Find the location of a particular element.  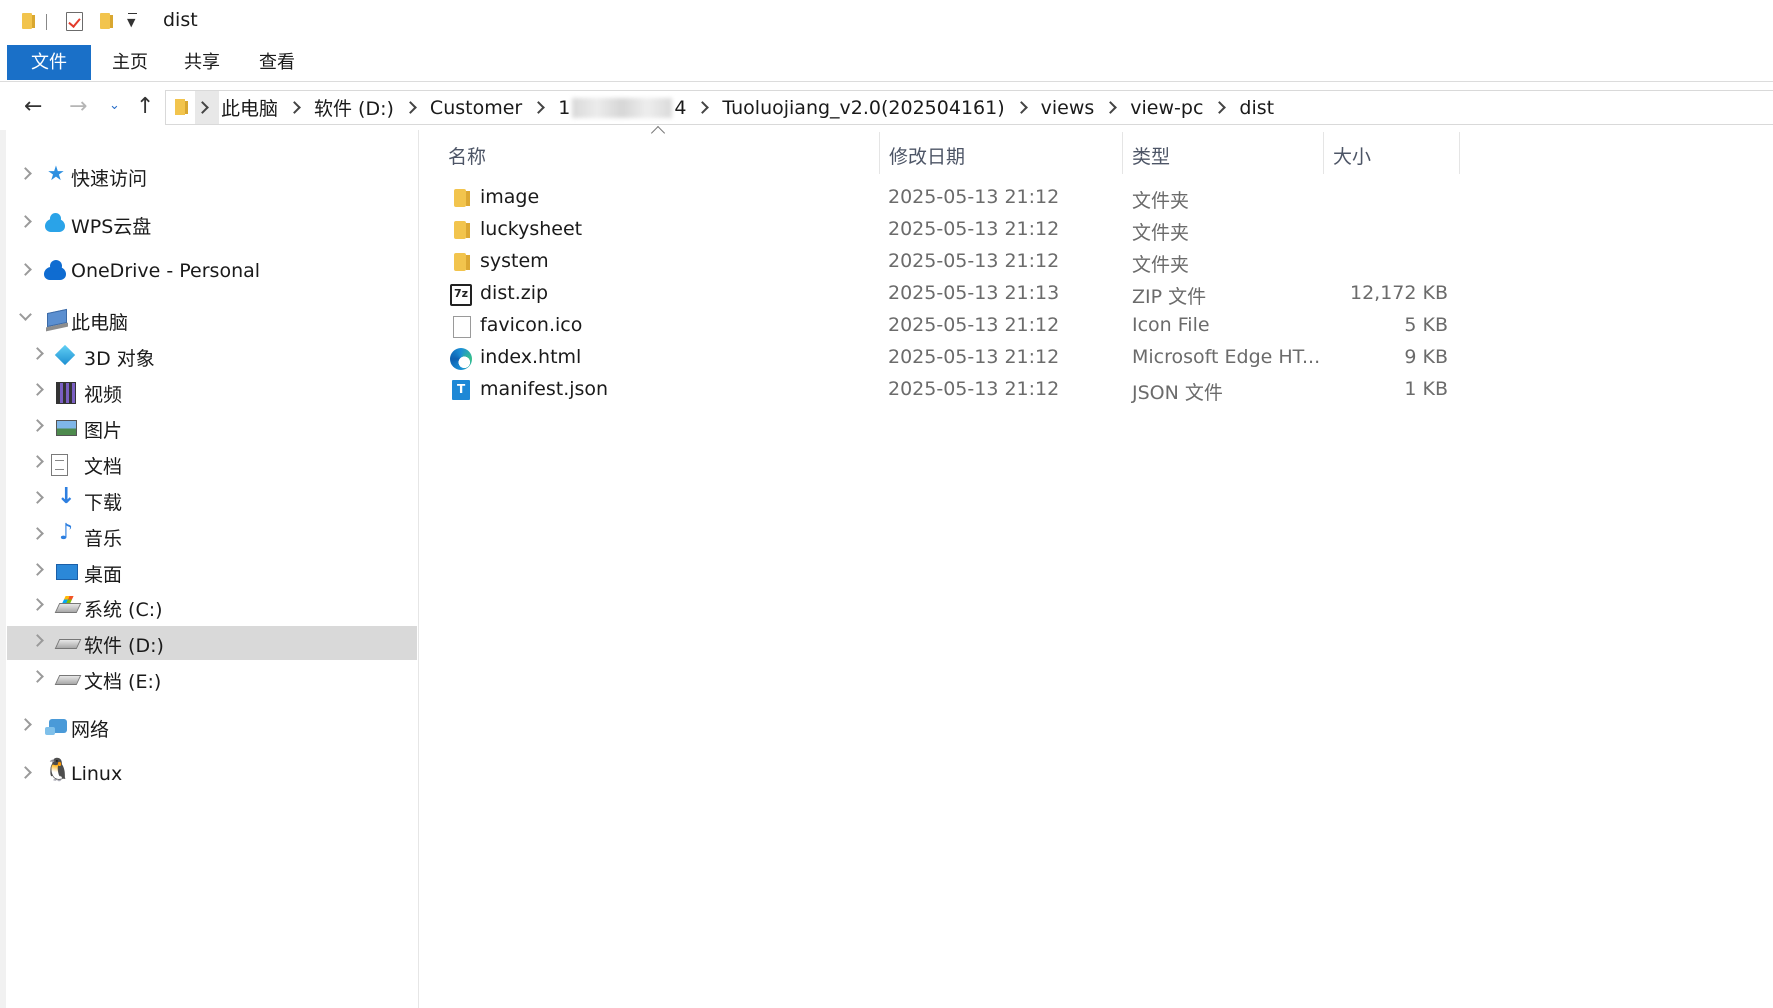

downloads-icon: ↓ is located at coordinates (66, 496).